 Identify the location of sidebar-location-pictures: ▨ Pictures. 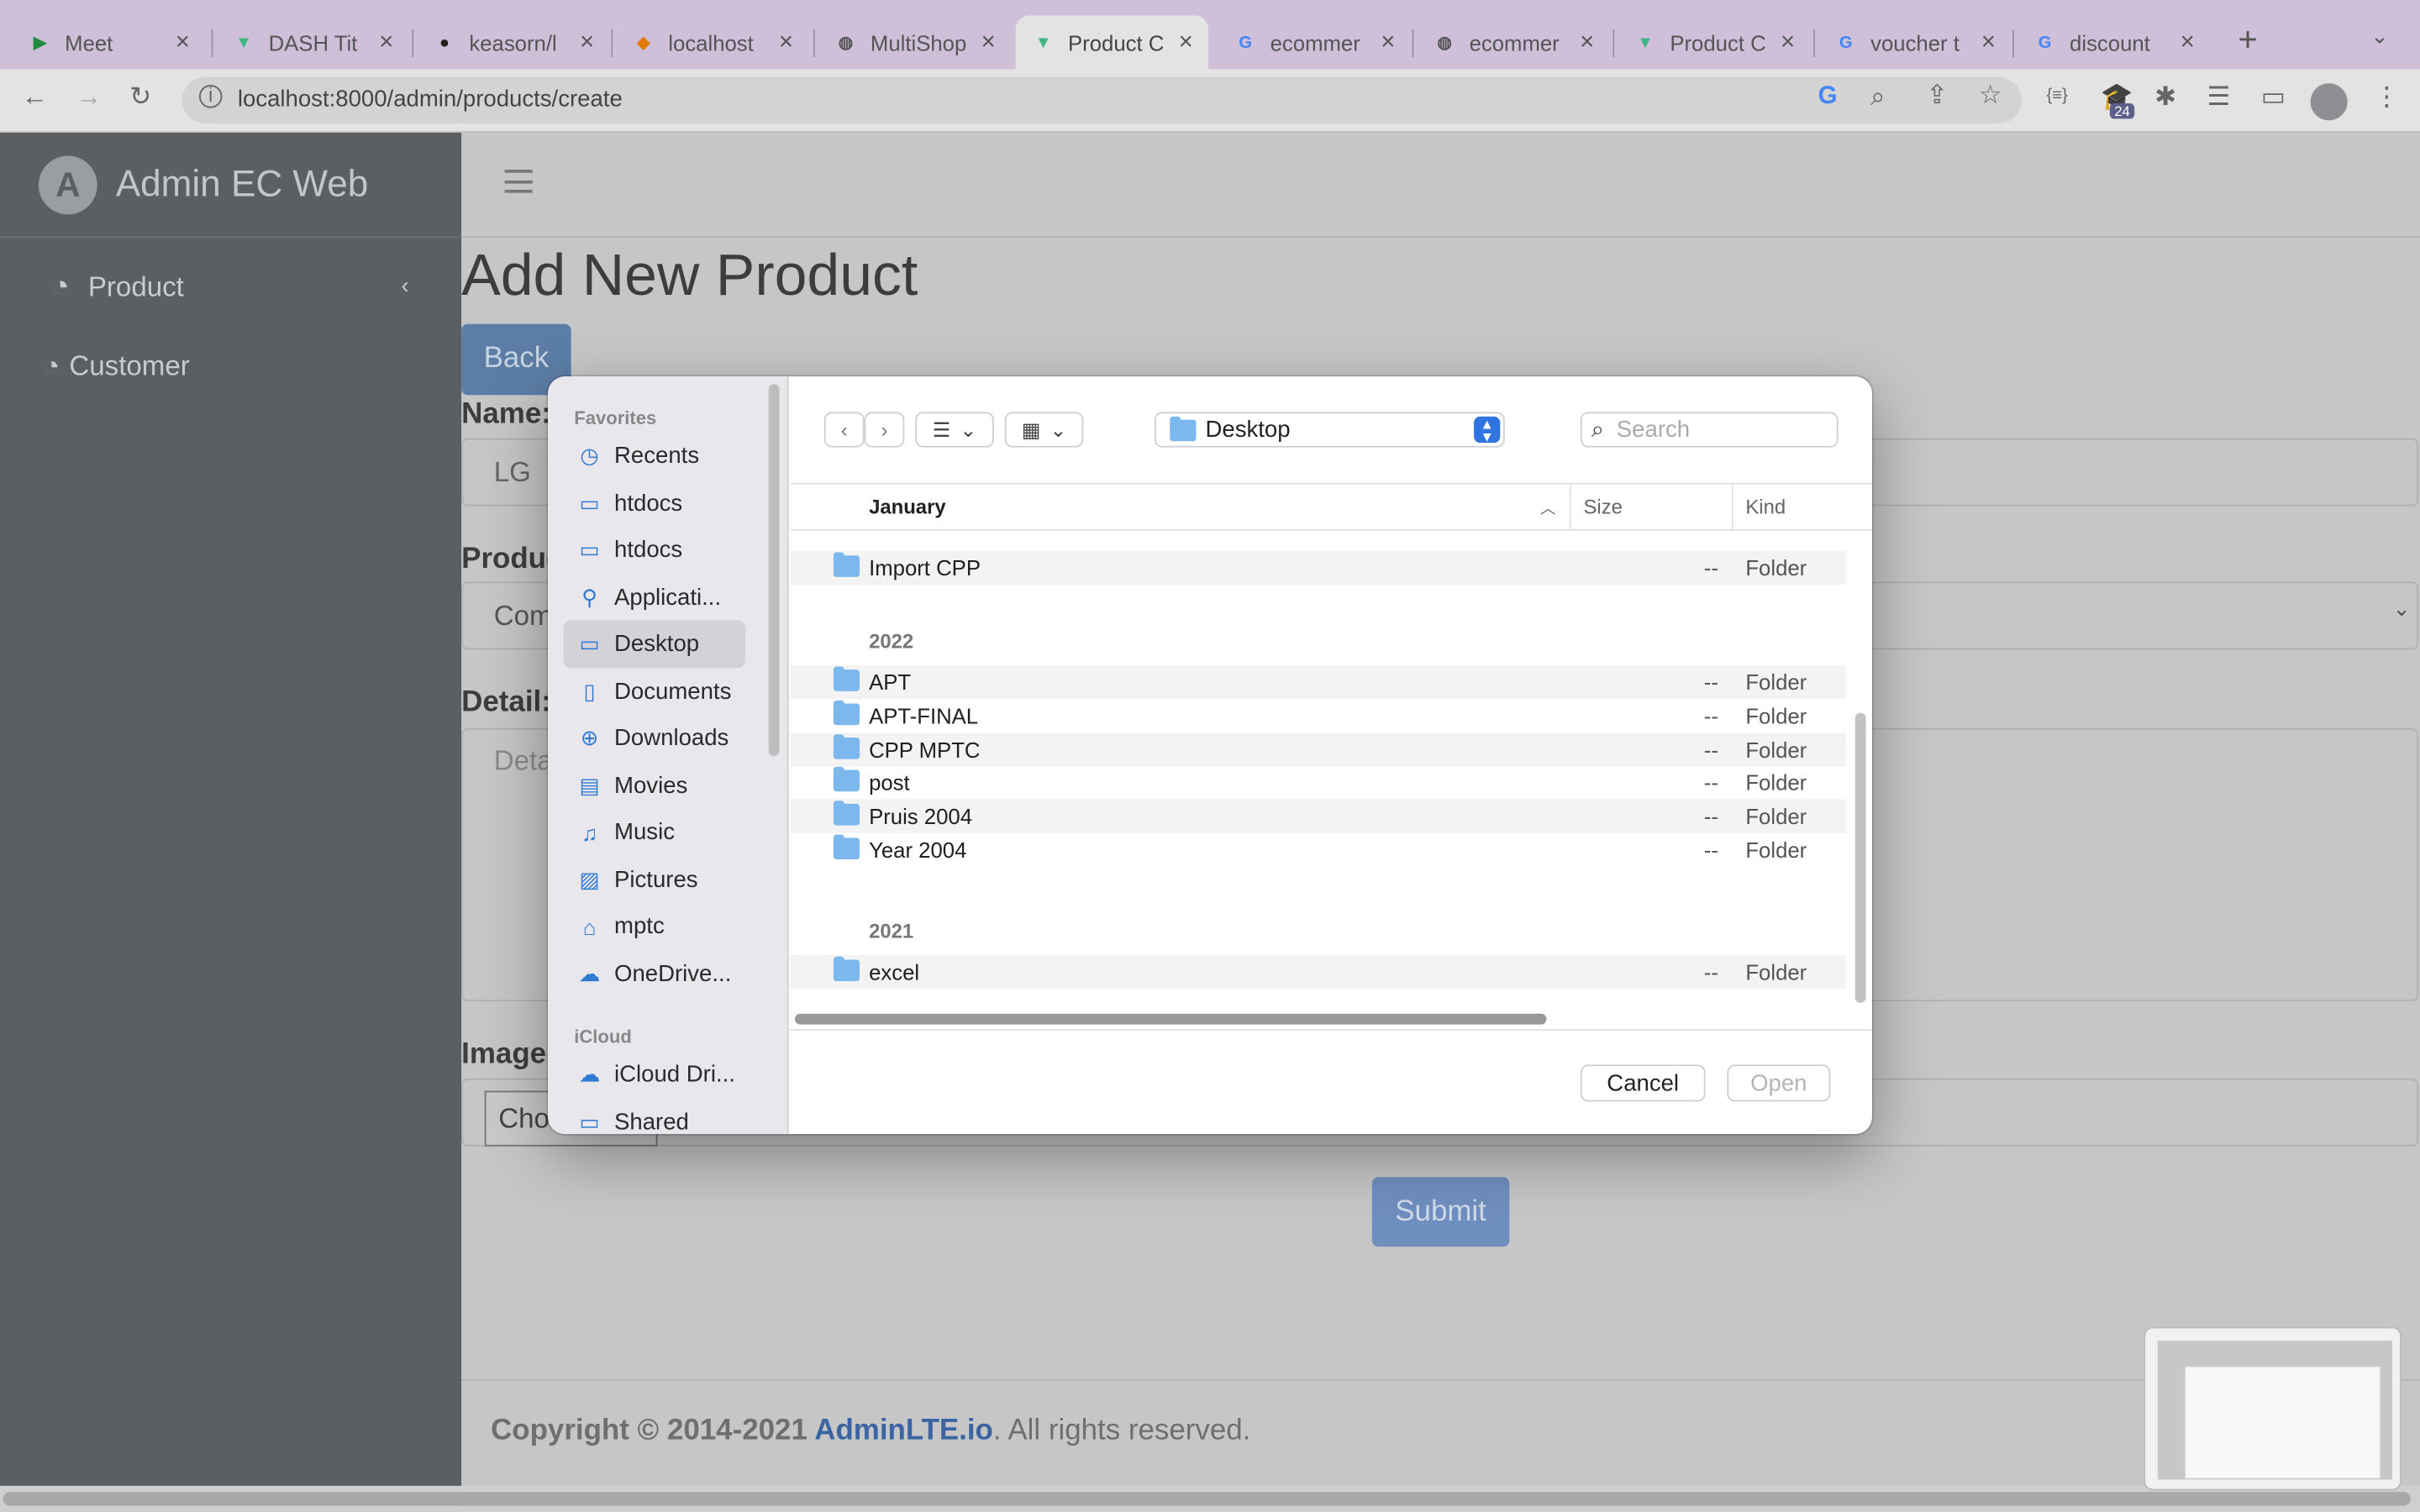
(654, 879).